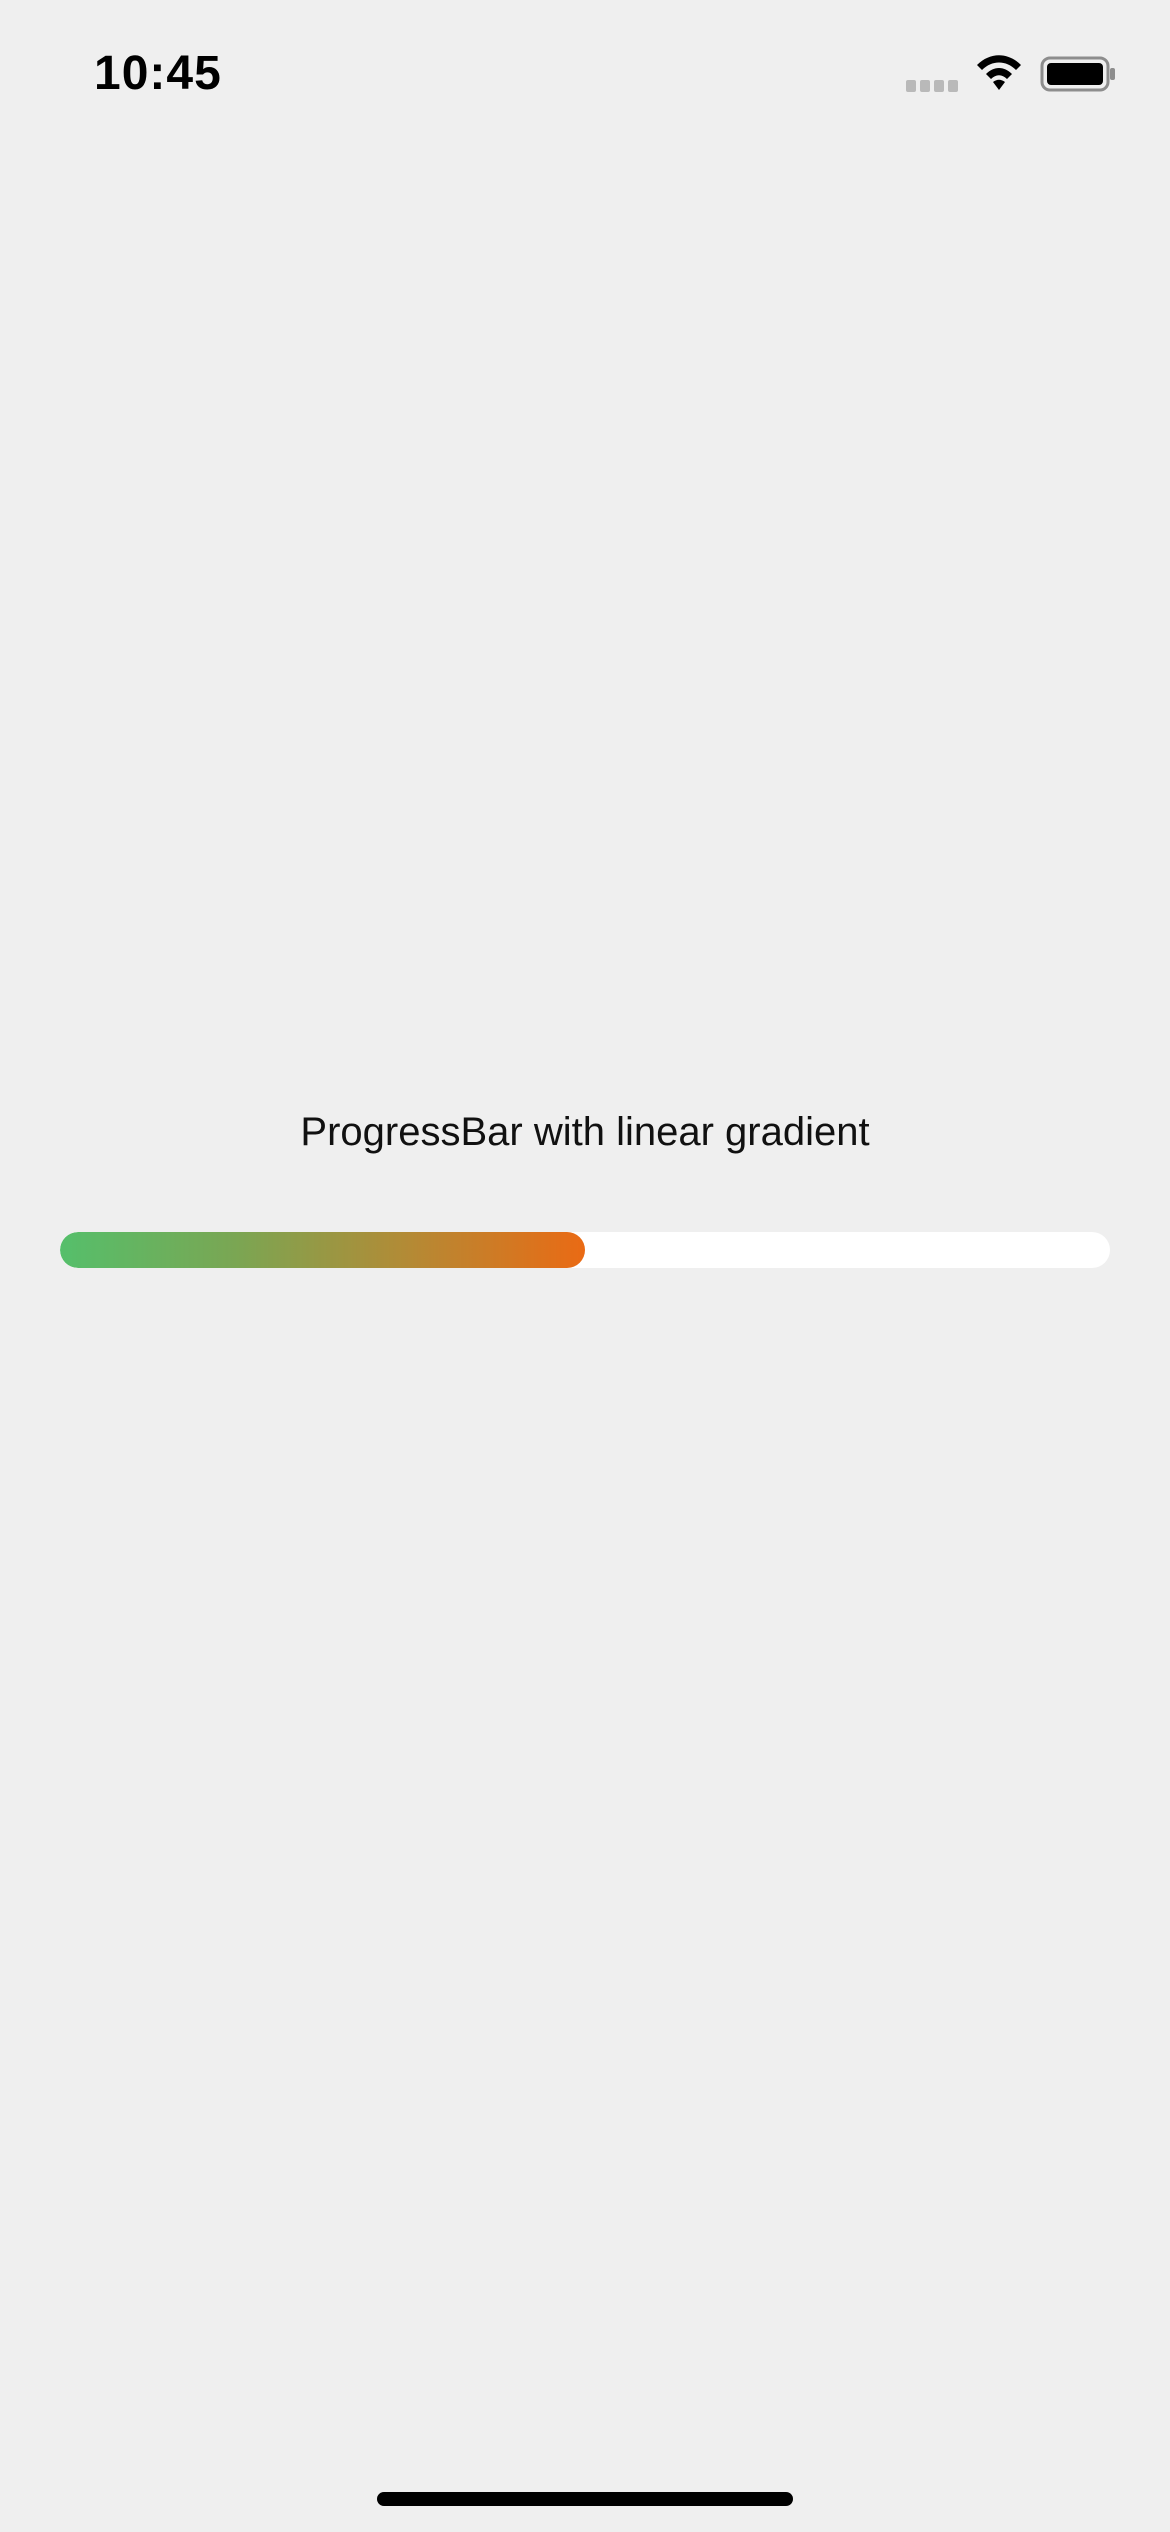 The image size is (1170, 2532). Describe the element at coordinates (585, 1132) in the screenshot. I see `progress-caption: ProgressBar with linear gradient` at that location.